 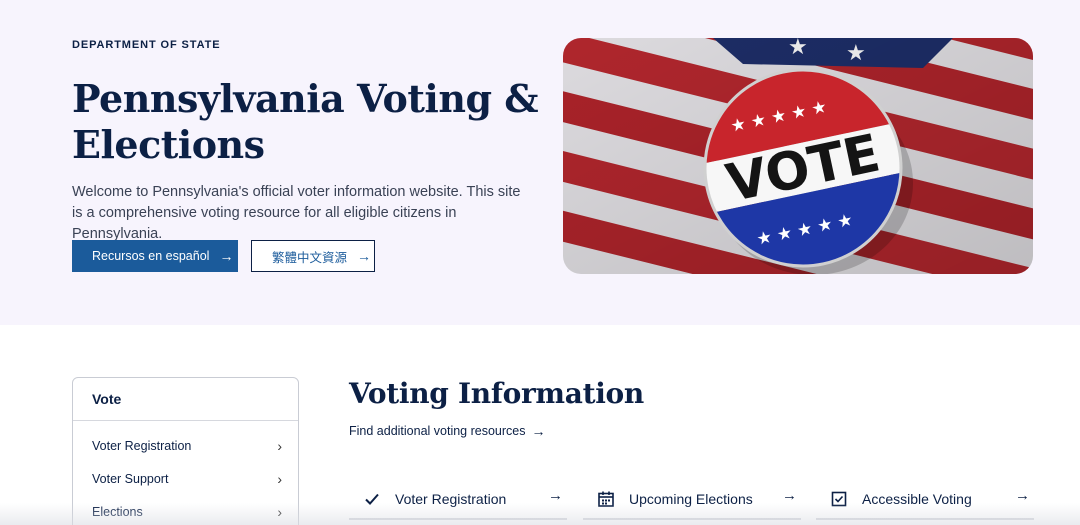 I want to click on sidebar-item-label: Voter Registration, so click(x=142, y=446).